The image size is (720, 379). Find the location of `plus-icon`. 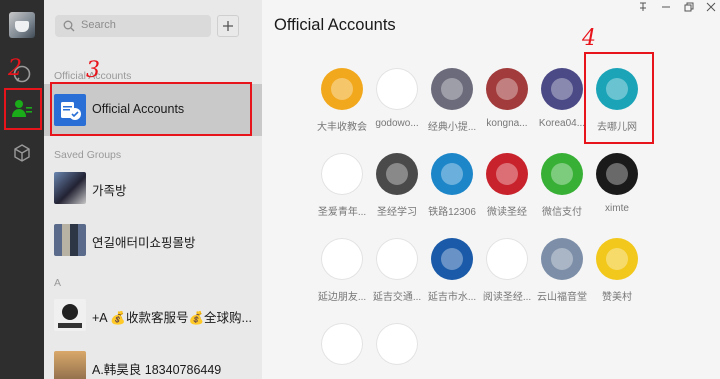

plus-icon is located at coordinates (228, 26).